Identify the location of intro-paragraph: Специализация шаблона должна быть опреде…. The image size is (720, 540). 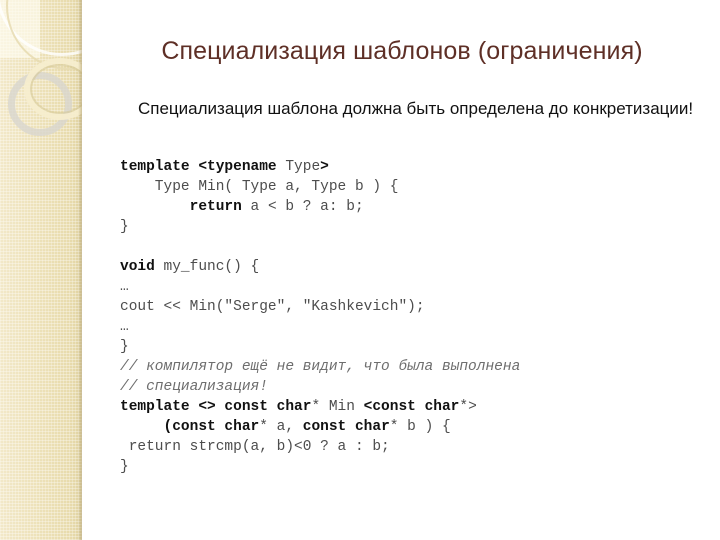
(416, 108).